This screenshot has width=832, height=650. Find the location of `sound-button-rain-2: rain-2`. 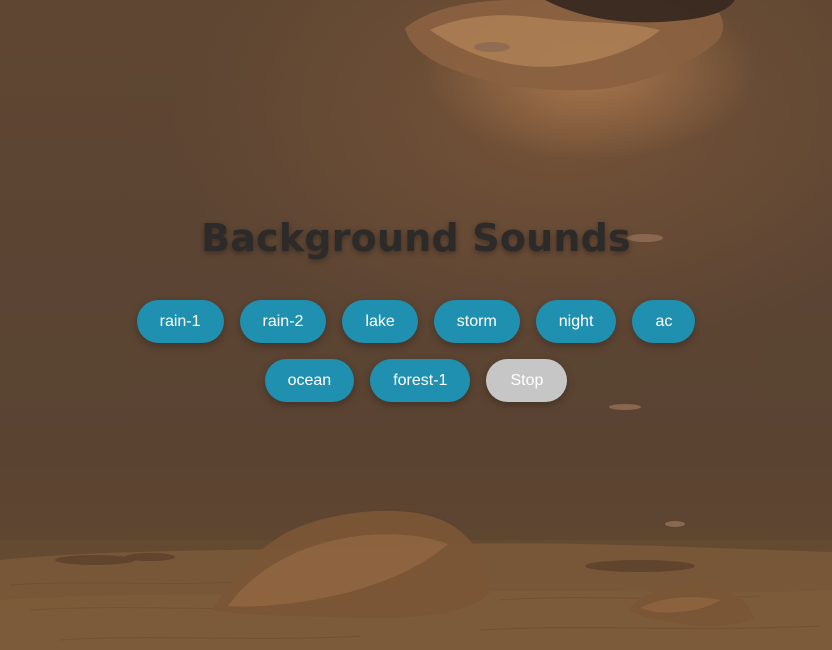

sound-button-rain-2: rain-2 is located at coordinates (283, 321).